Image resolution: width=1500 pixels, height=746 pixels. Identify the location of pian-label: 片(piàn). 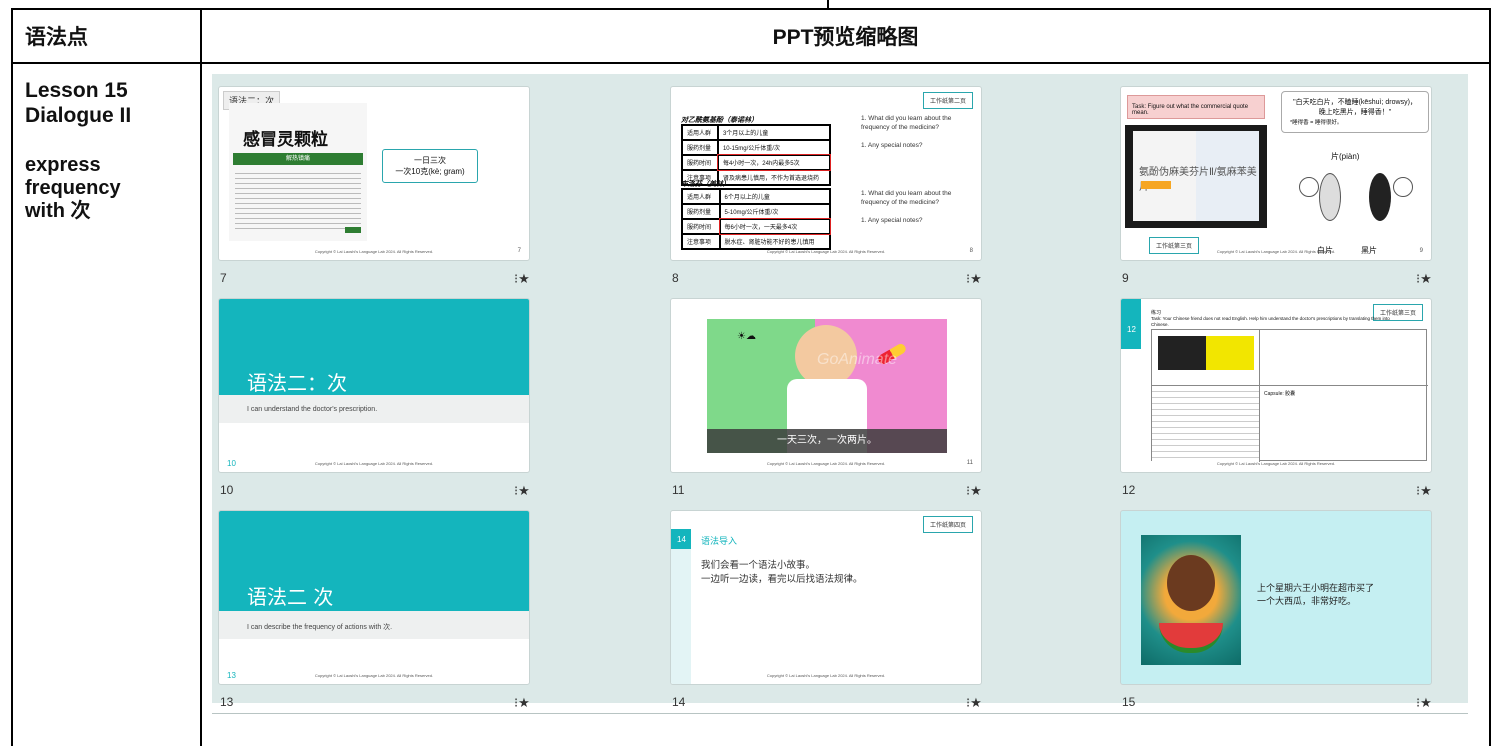
(1345, 156).